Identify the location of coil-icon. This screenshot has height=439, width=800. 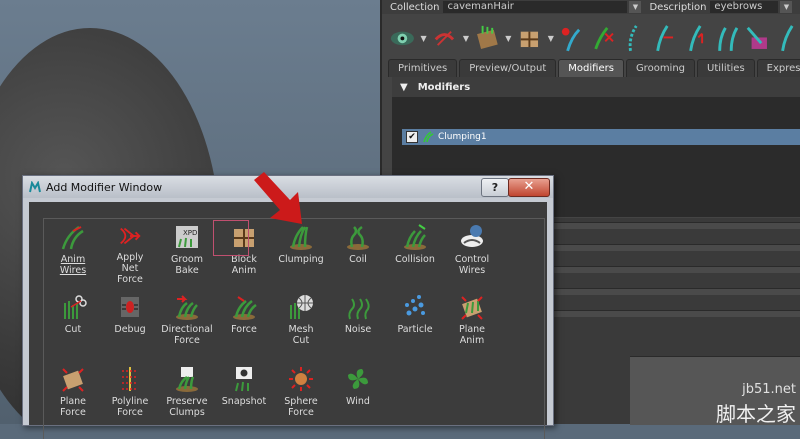
(358, 237).